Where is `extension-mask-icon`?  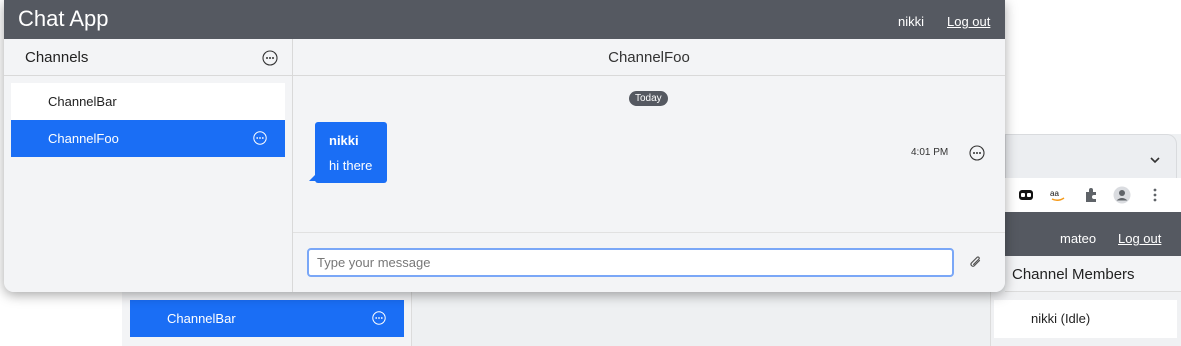
extension-mask-icon is located at coordinates (1026, 195).